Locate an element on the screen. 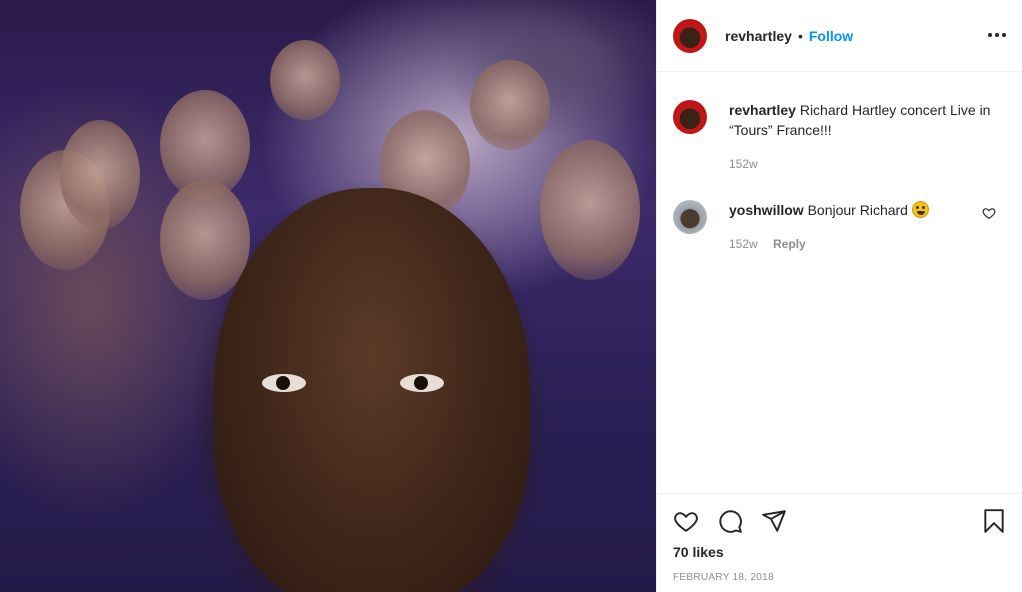 This screenshot has width=1022, height=592. post-date: FEBRUARY 18, 2018 is located at coordinates (840, 577).